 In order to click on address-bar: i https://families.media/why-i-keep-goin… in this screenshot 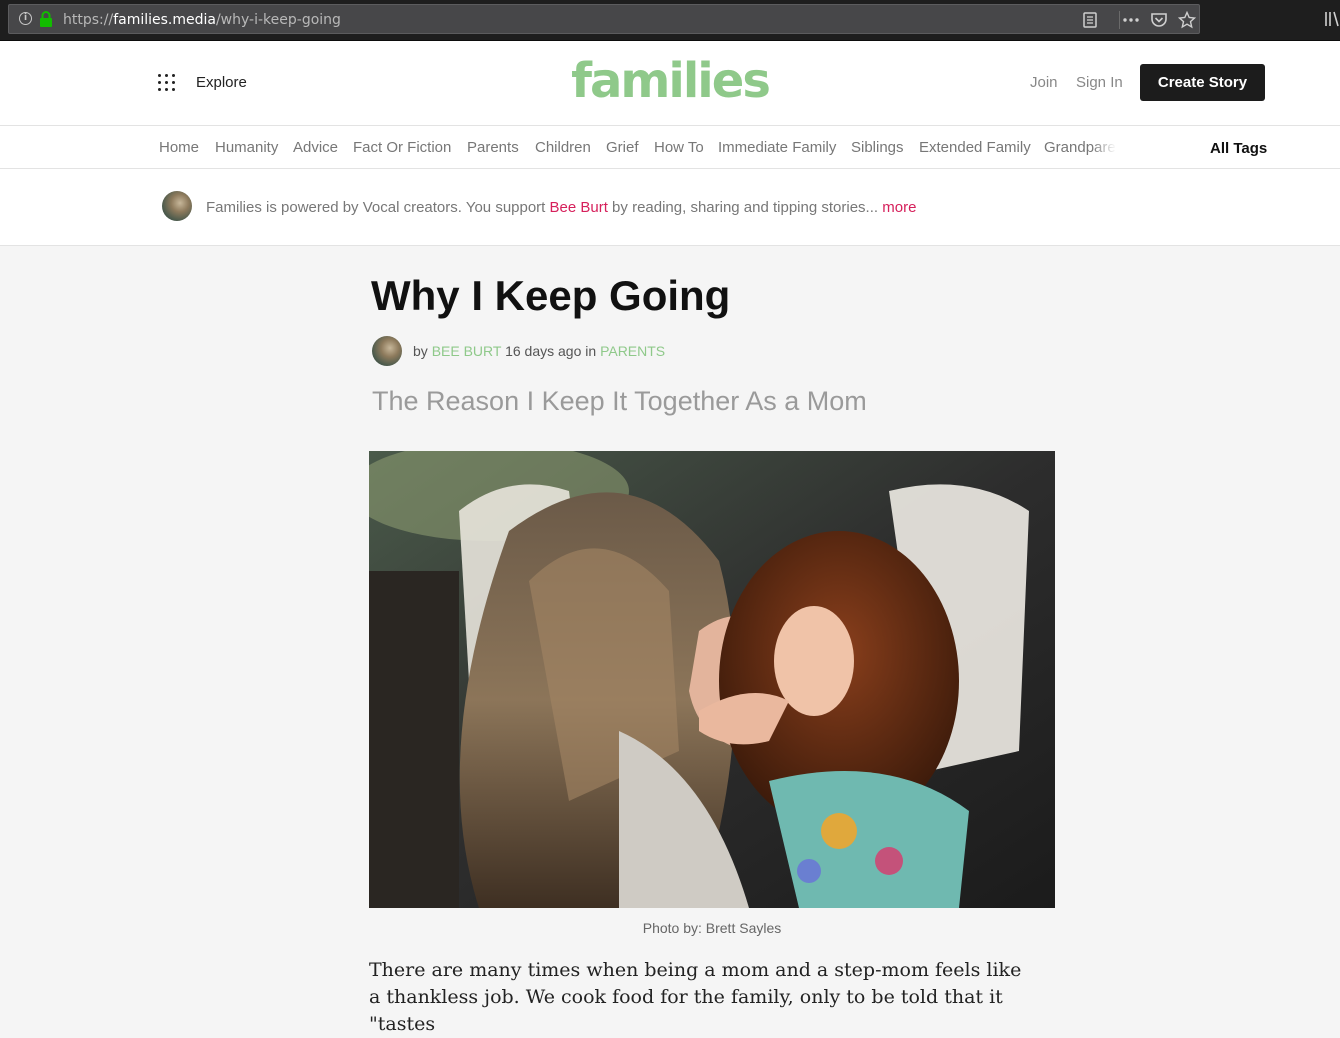, I will do `click(604, 19)`.